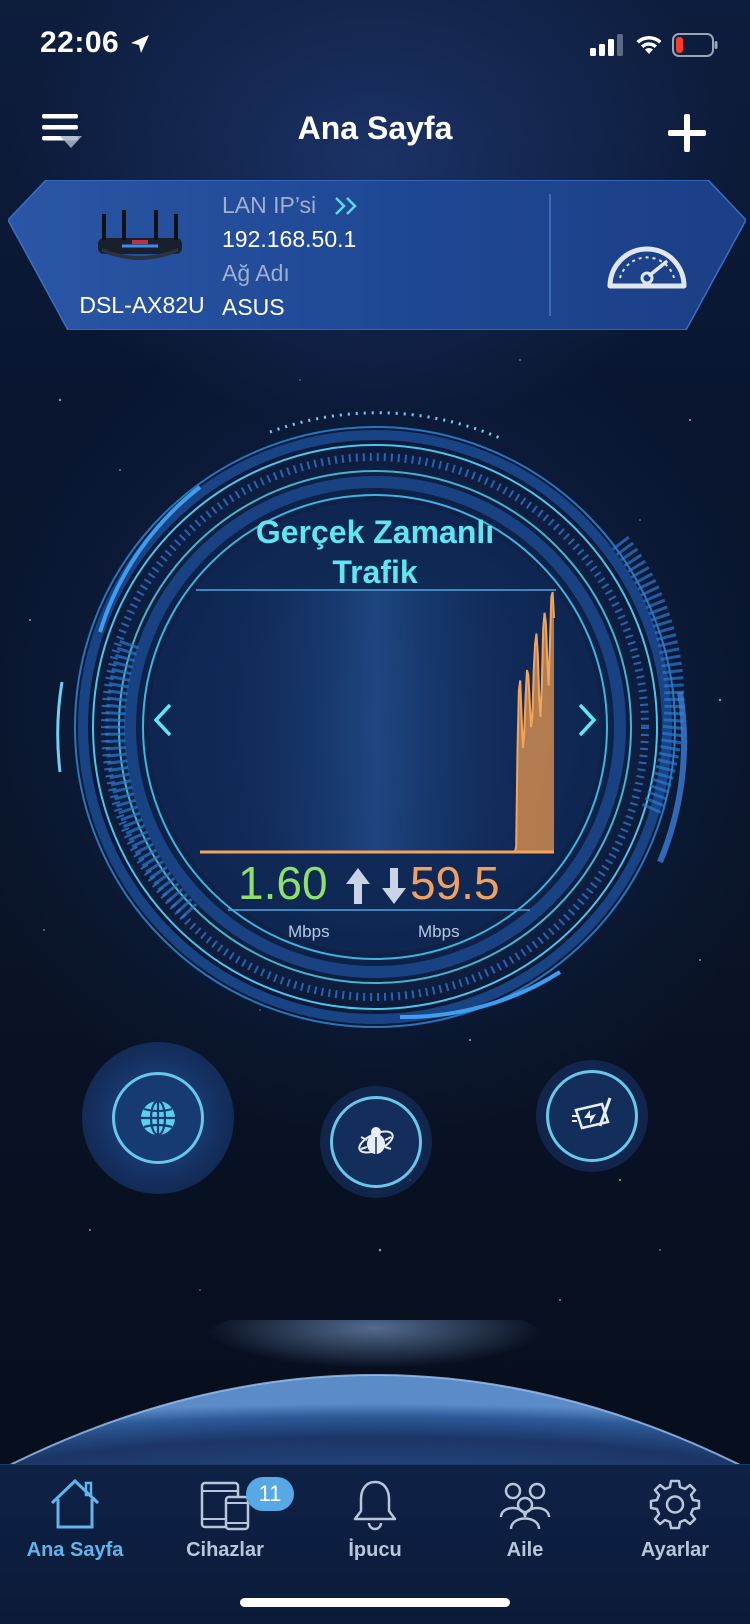 Image resolution: width=750 pixels, height=1624 pixels. Describe the element at coordinates (75, 1550) in the screenshot. I see `tab-label-home: Ana Sayfa` at that location.